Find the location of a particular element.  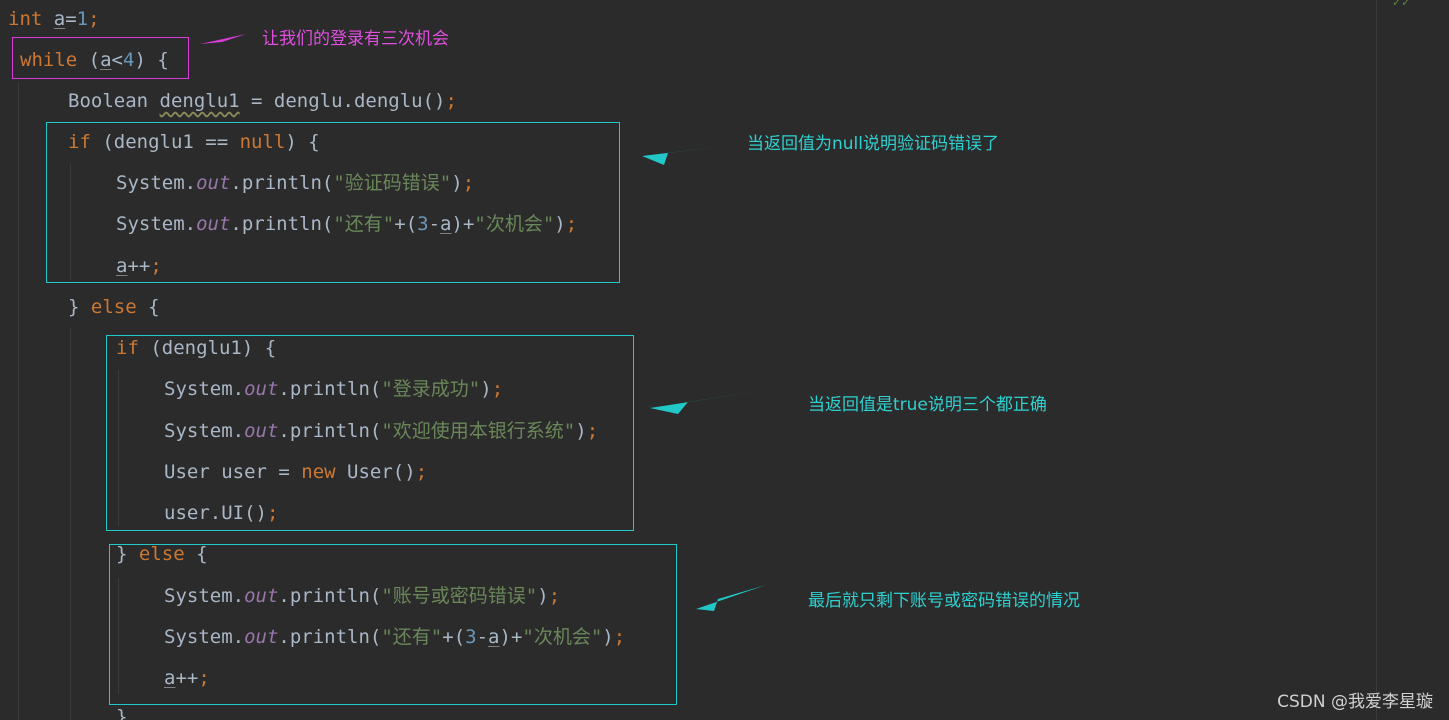

annotation-true: 当返回值是true说明三个都正确 is located at coordinates (927, 405).